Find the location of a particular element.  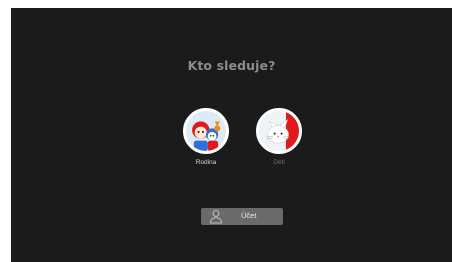

profile-deti: Děti is located at coordinates (279, 137).